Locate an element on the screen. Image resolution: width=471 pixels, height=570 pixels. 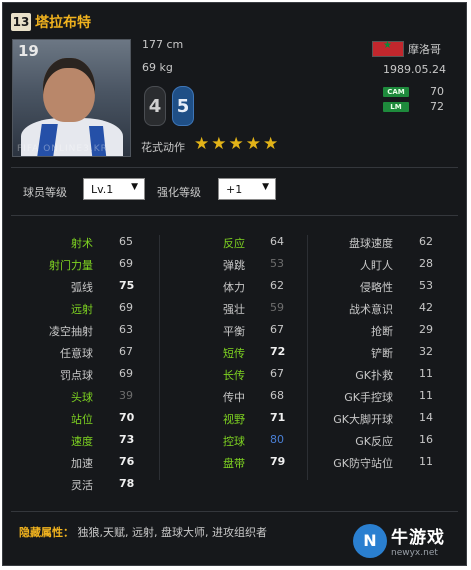
hidden-attributes-value: 独狼,天赋, 远射, 盘球大师, 进攻组织者 is located at coordinates (172, 532).